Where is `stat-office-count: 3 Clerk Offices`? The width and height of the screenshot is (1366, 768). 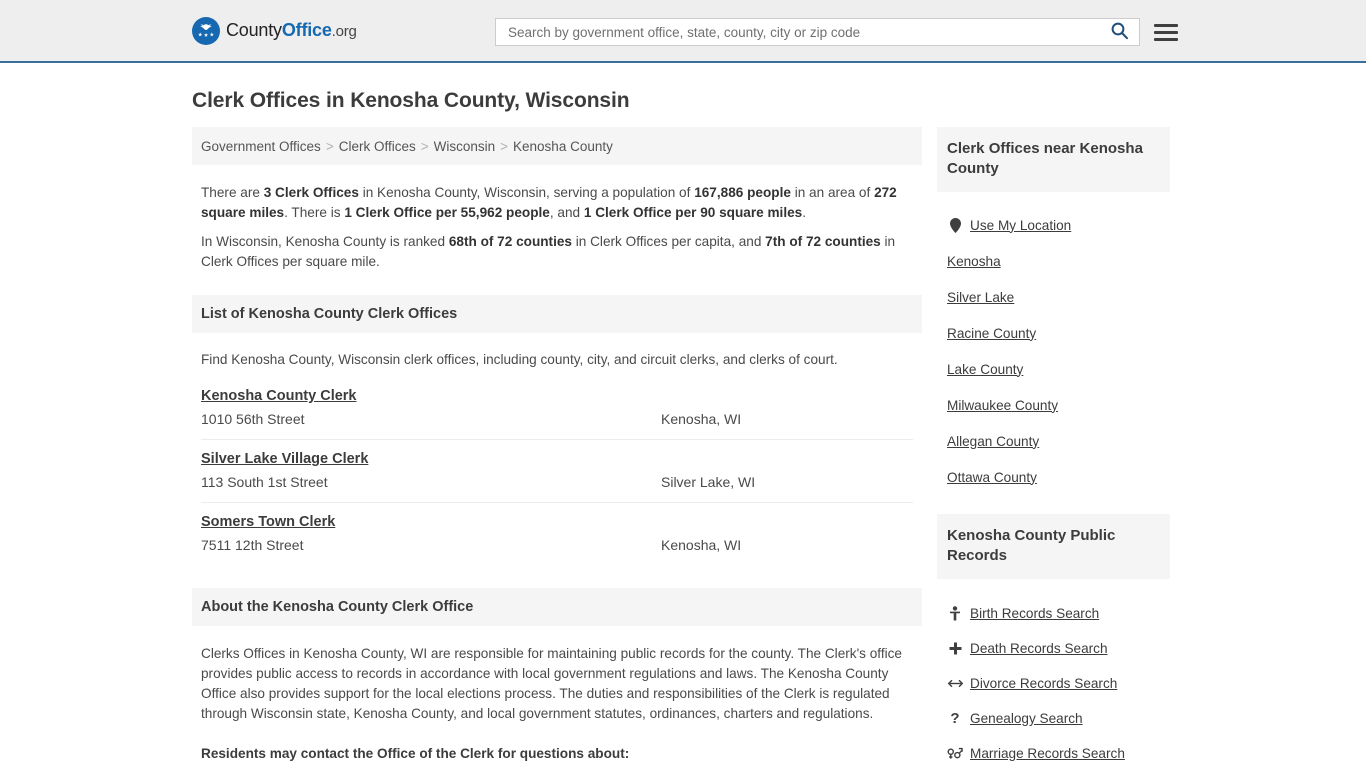 stat-office-count: 3 Clerk Offices is located at coordinates (311, 192).